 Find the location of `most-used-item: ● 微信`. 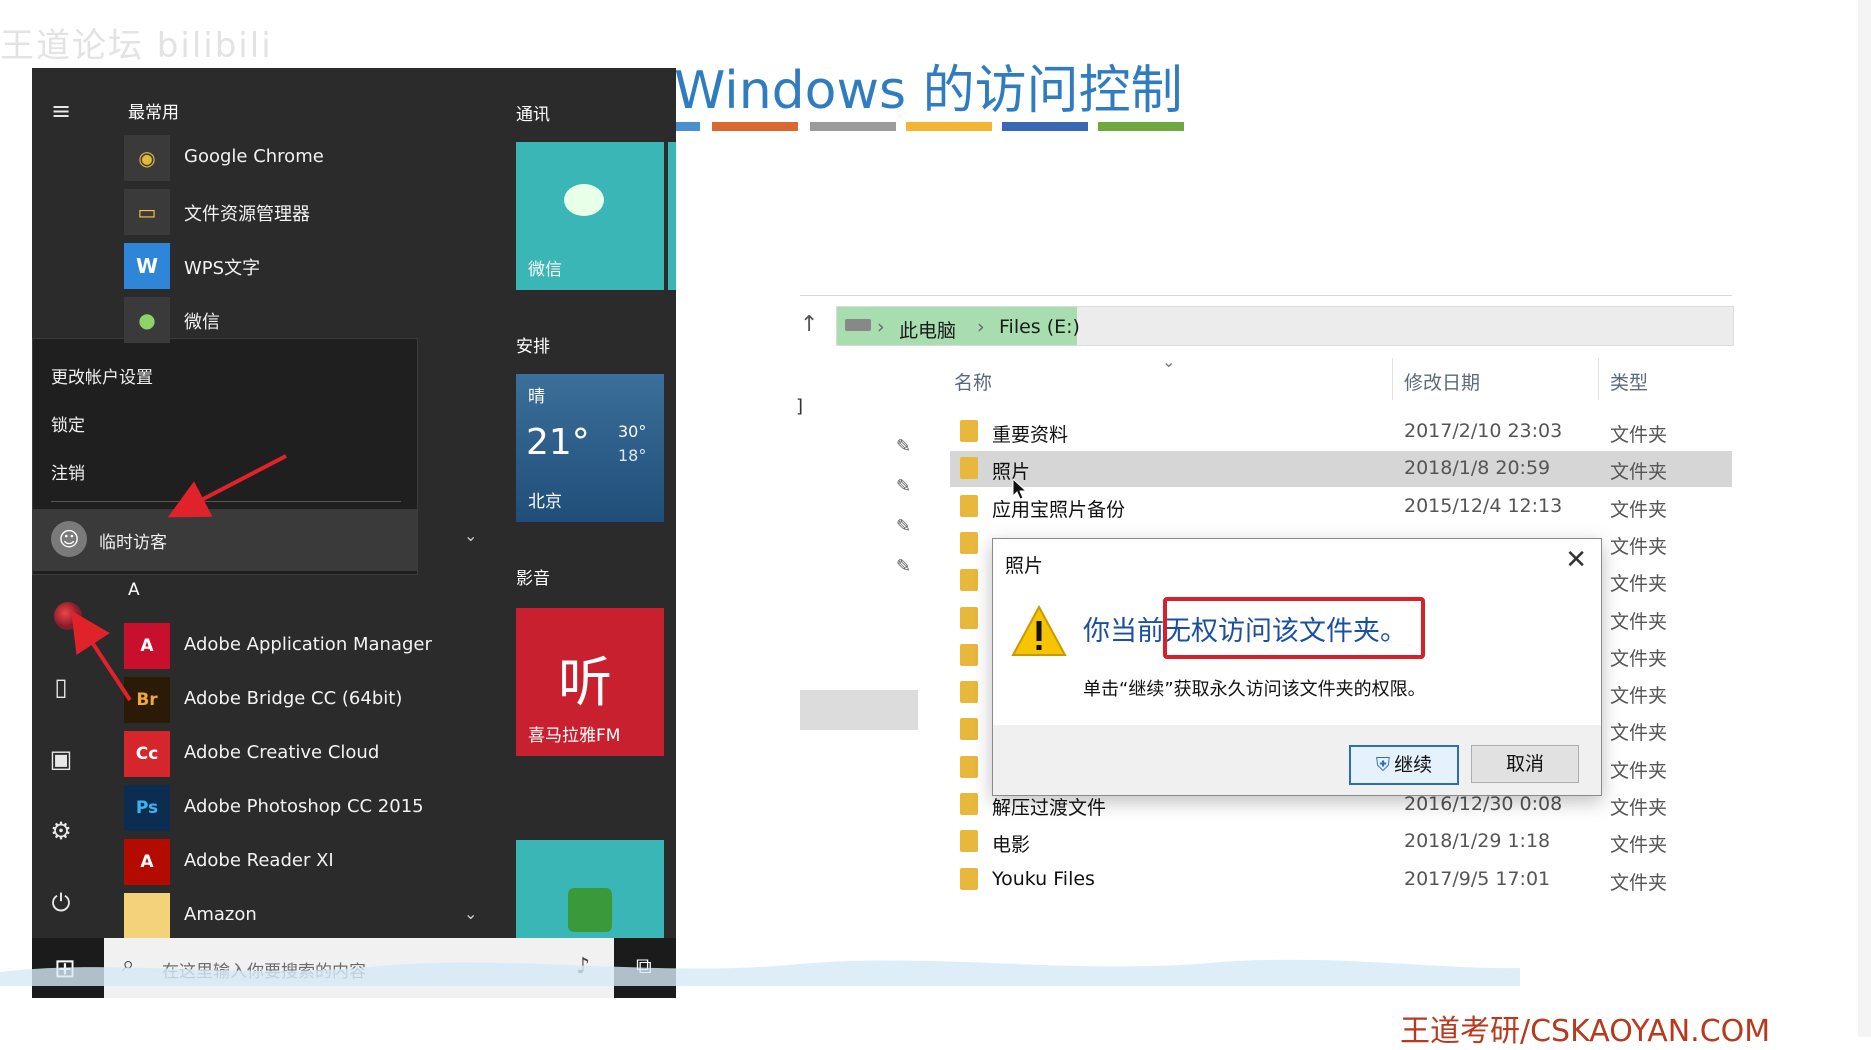

most-used-item: ● 微信 is located at coordinates (289, 320).